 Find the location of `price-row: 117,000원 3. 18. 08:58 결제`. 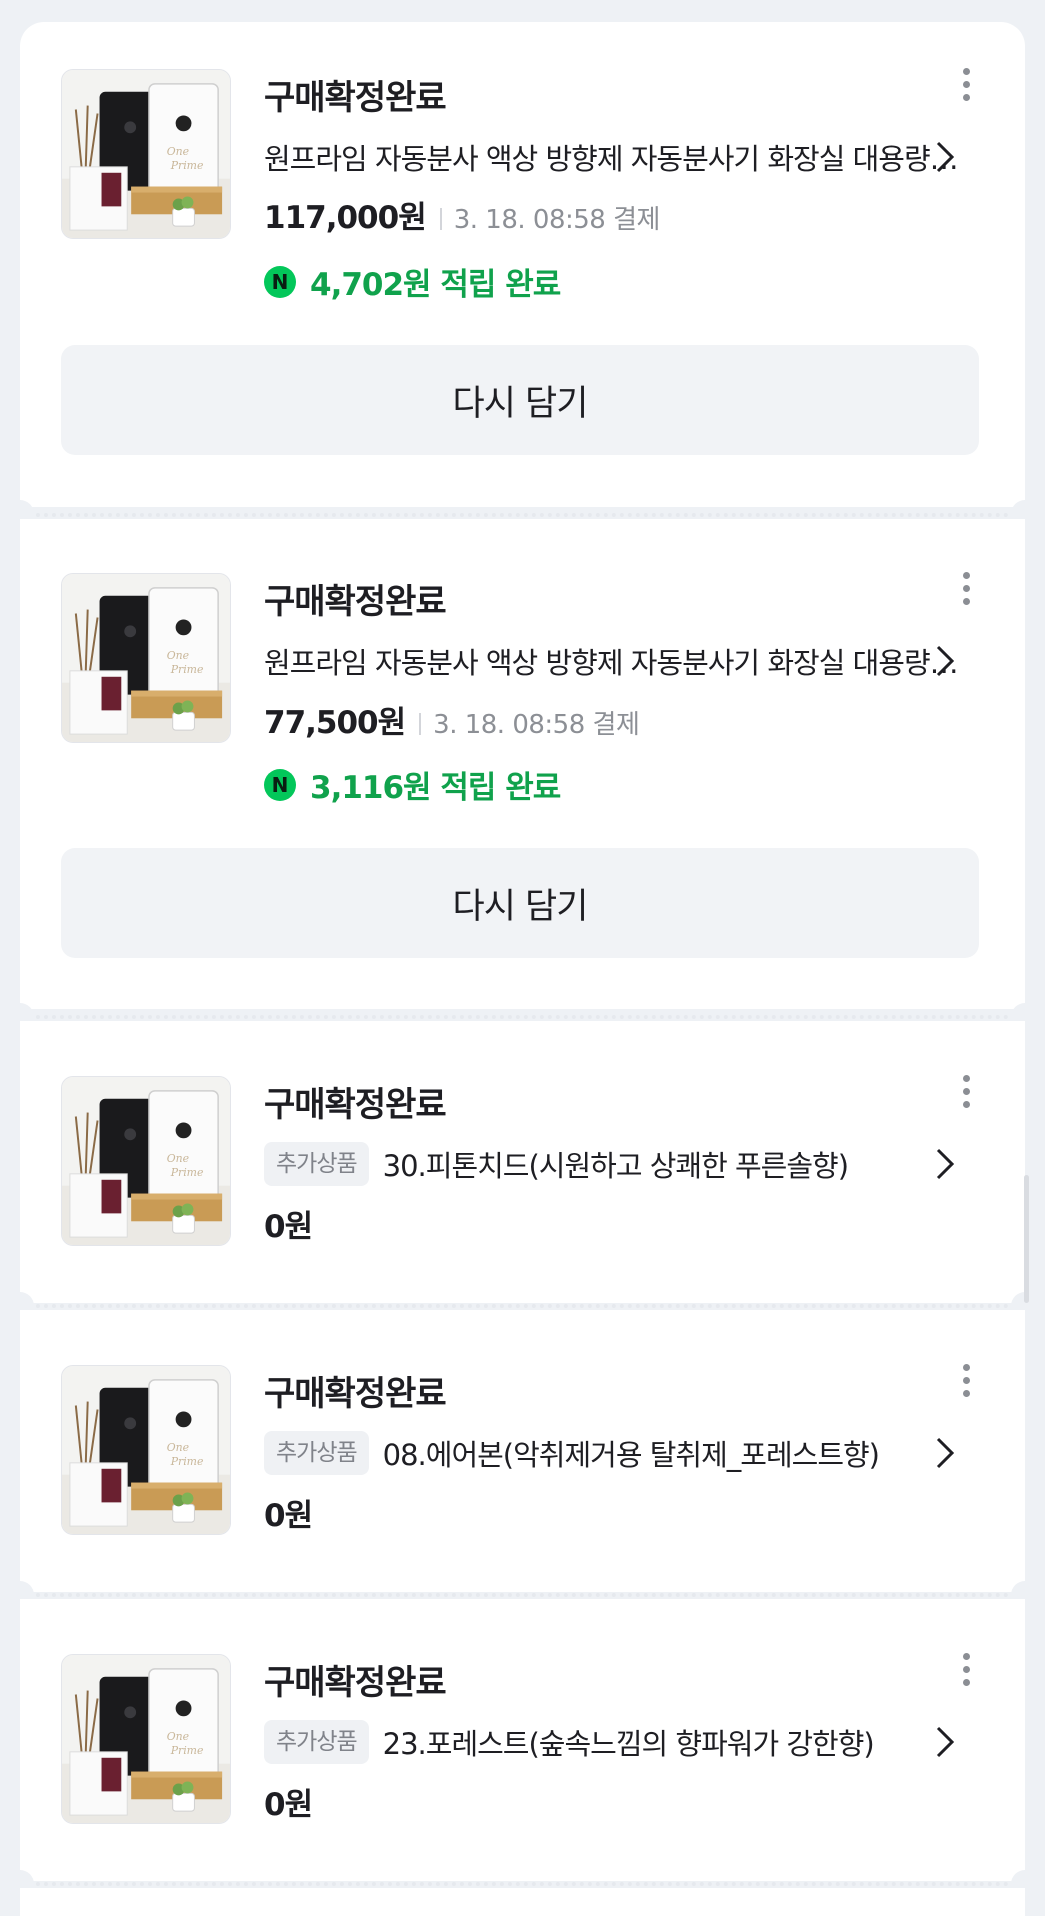

price-row: 117,000원 3. 18. 08:58 결제 is located at coordinates (462, 214).